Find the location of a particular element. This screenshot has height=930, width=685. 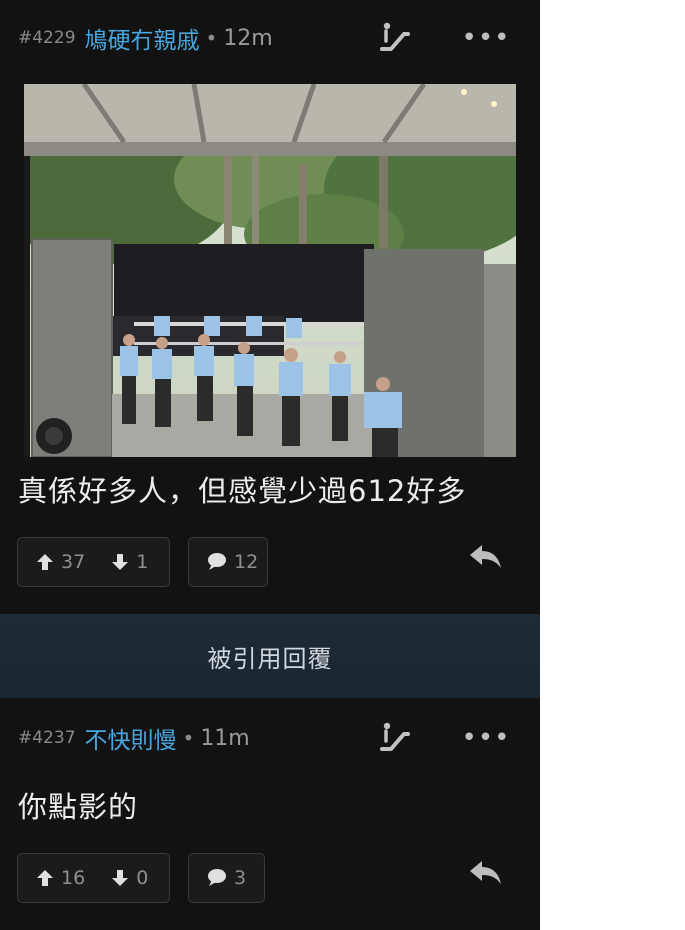

downvote-button: 0 is located at coordinates (129, 878).